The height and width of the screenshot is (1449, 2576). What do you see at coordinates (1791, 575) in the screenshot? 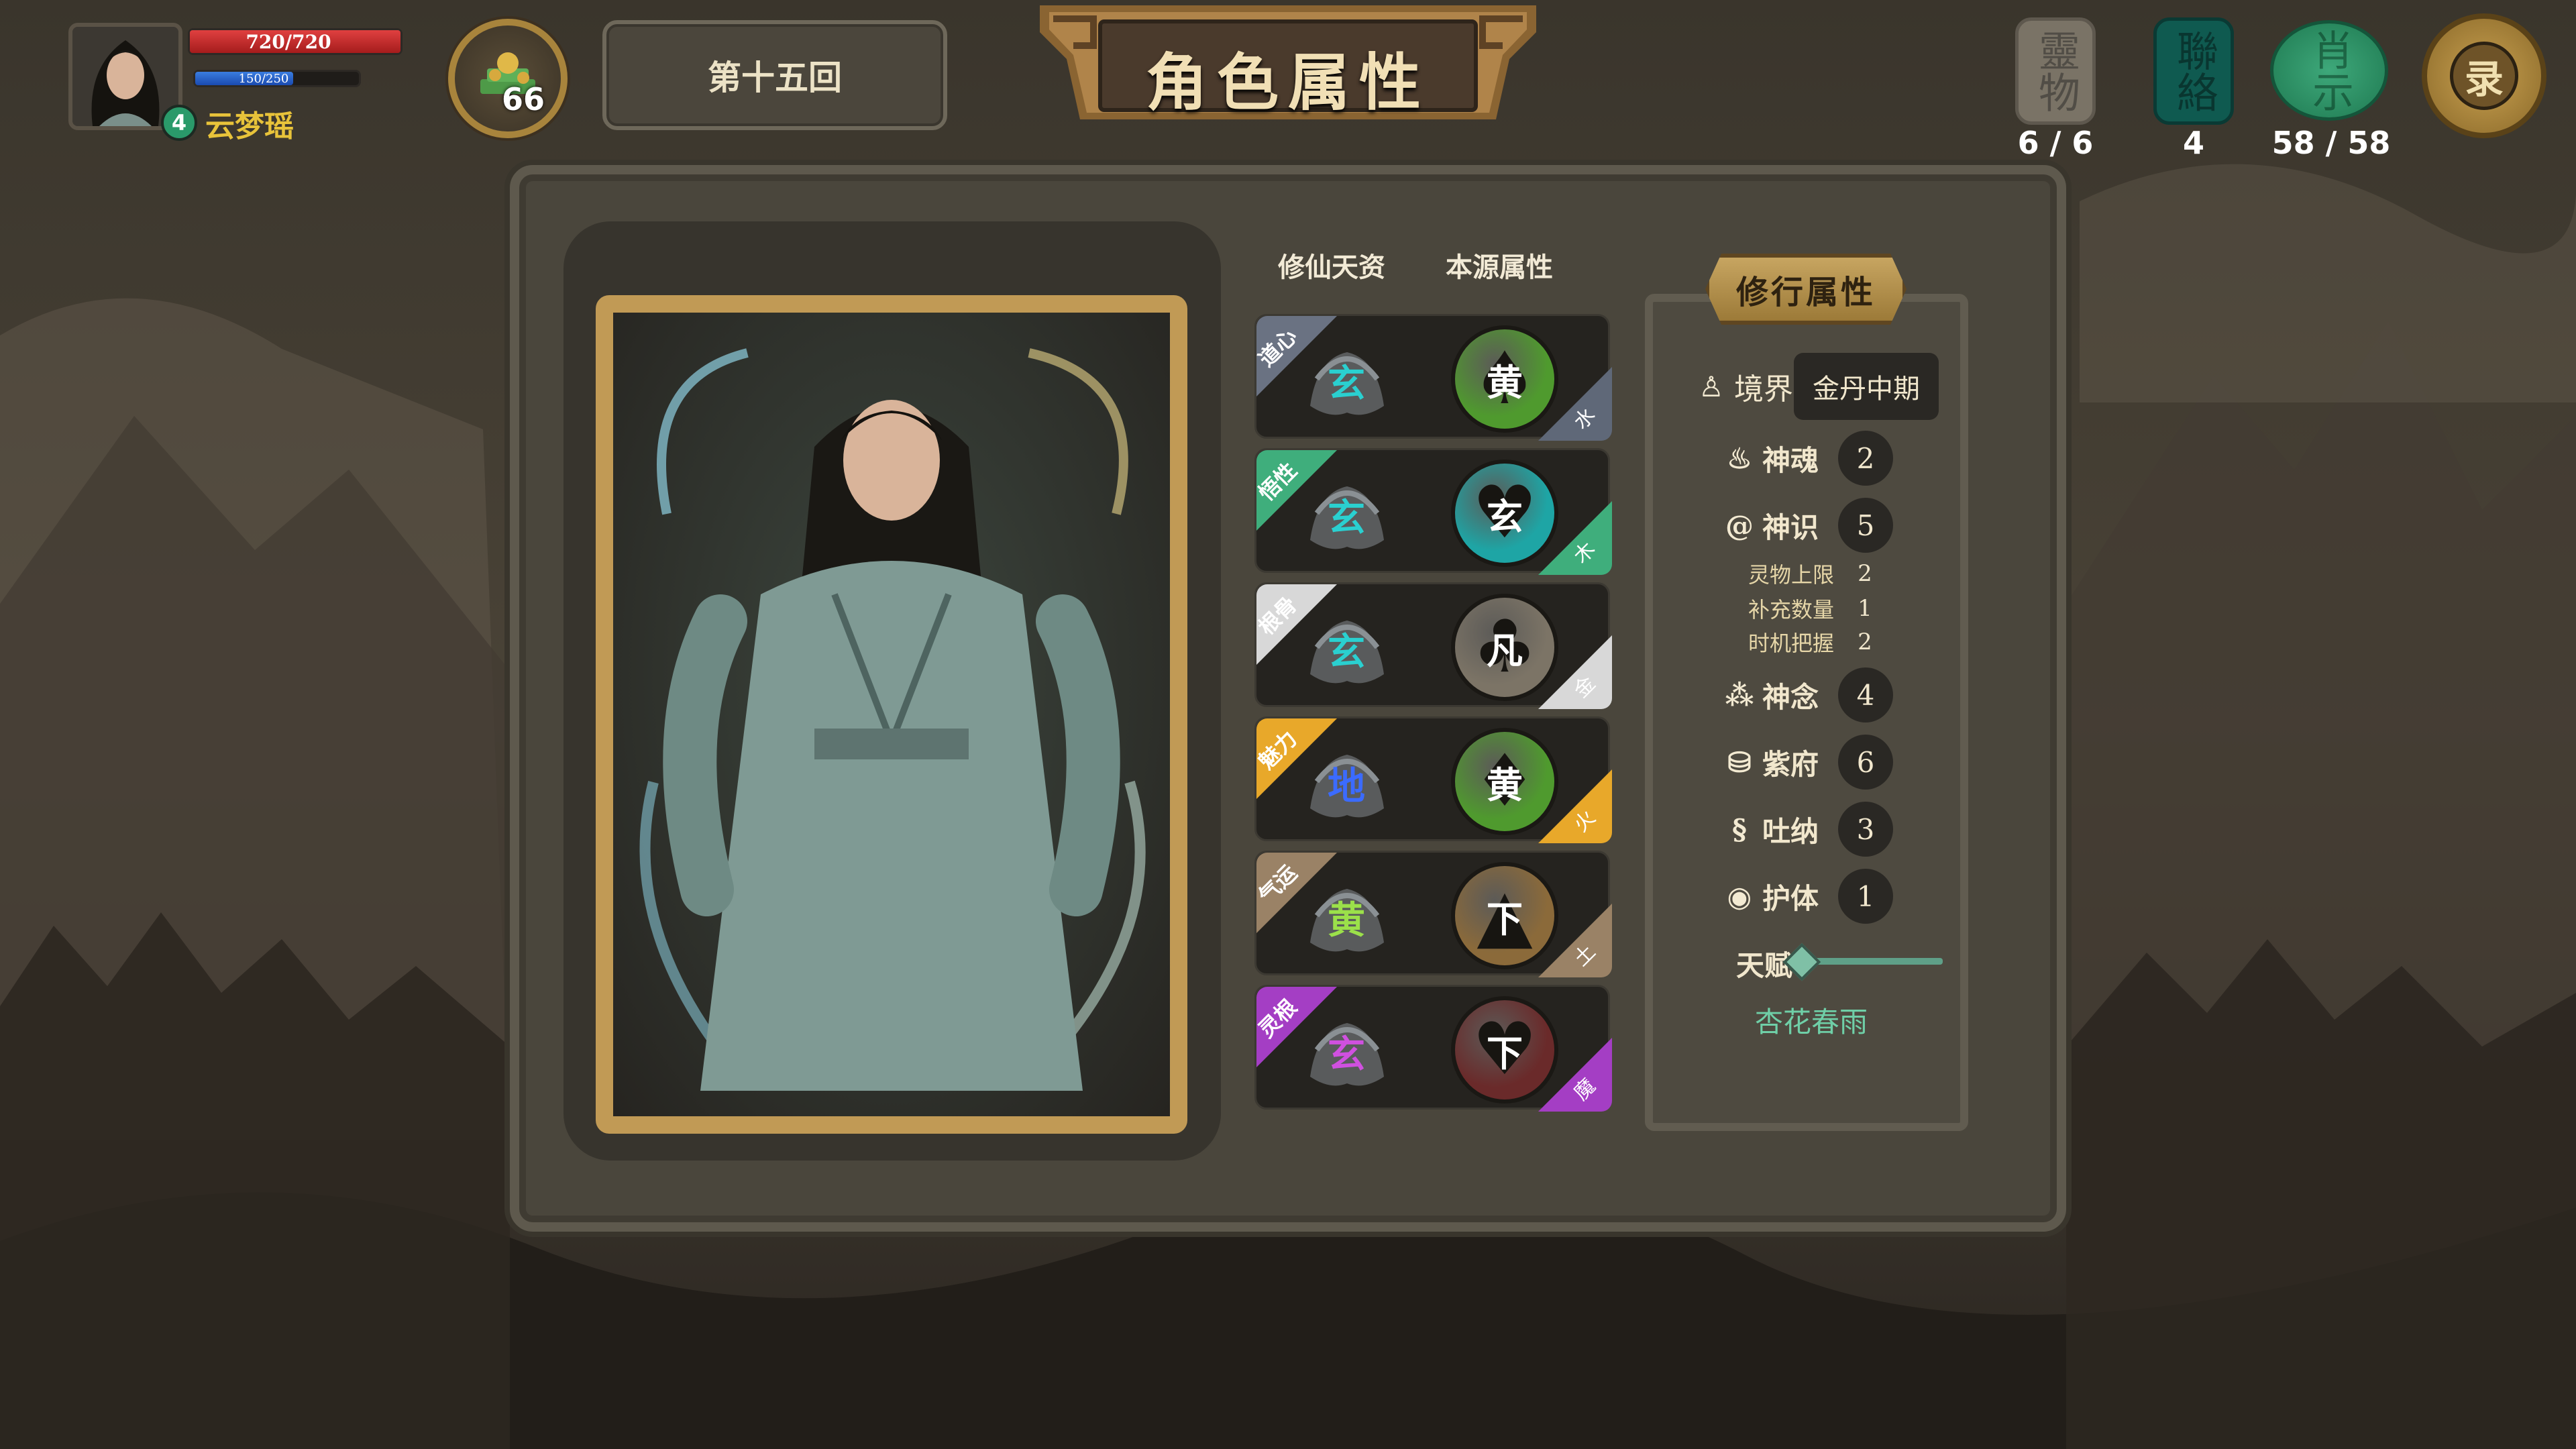
I see `substat-label: 灵物上限` at bounding box center [1791, 575].